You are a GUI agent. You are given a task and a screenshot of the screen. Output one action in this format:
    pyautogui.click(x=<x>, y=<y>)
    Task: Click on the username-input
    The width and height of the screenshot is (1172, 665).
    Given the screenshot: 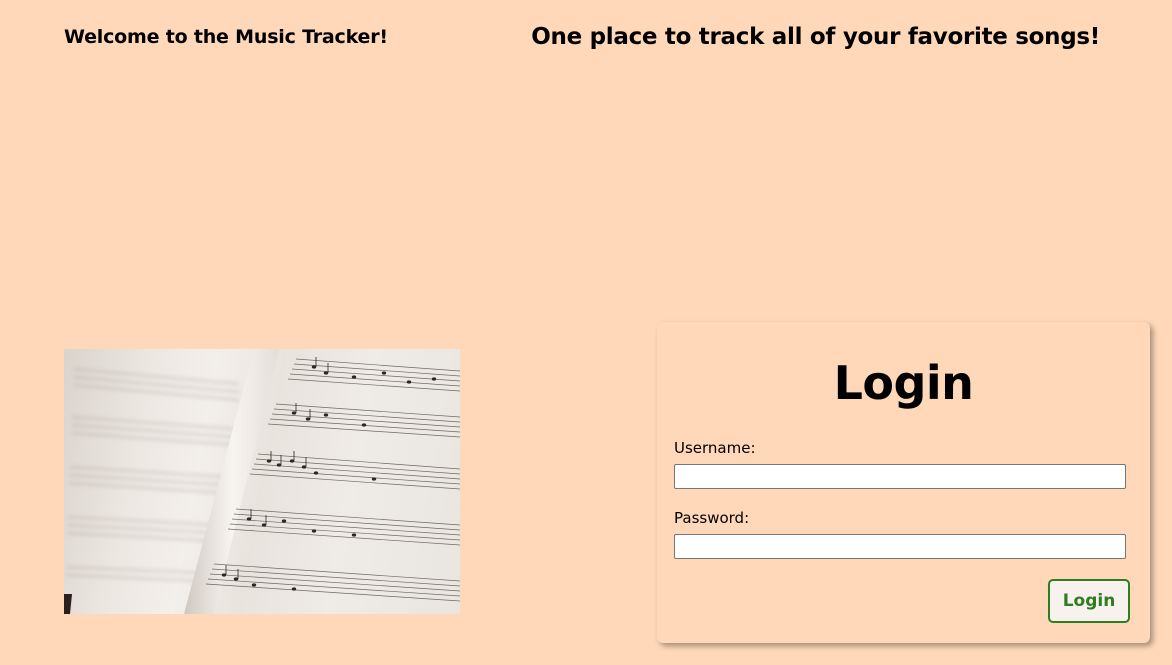 What is the action you would take?
    pyautogui.click(x=900, y=476)
    